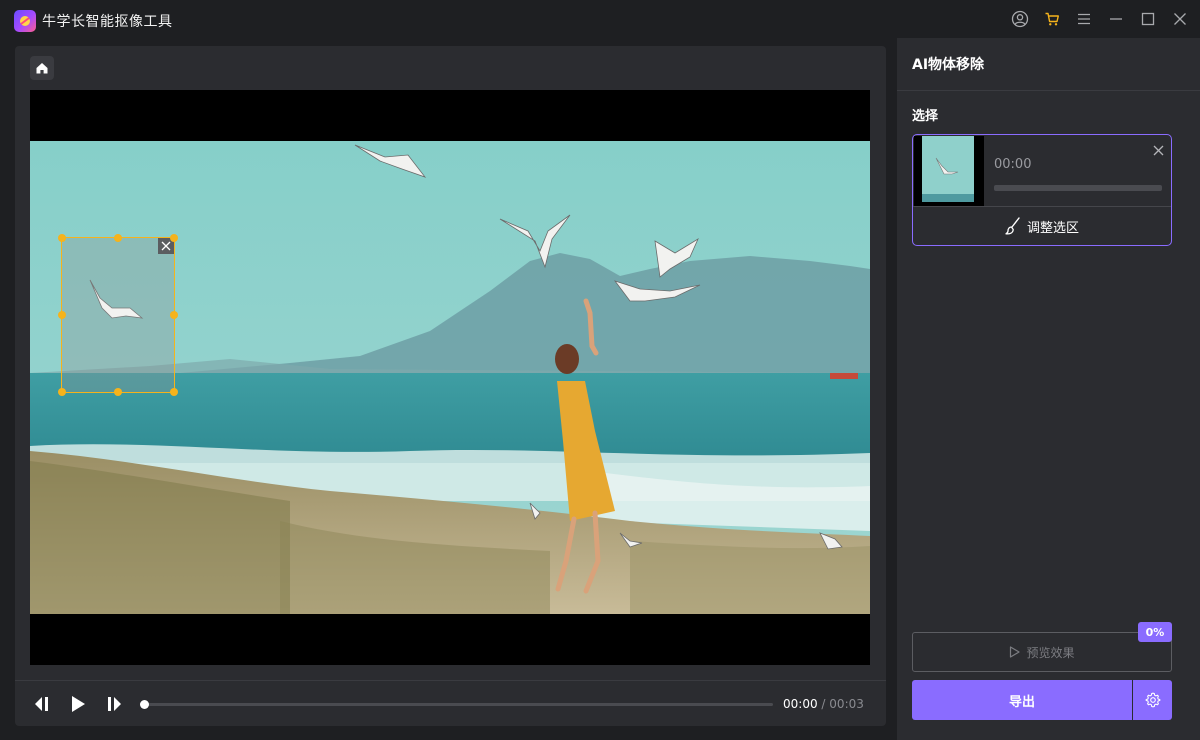  I want to click on selection-thumbnail, so click(949, 171).